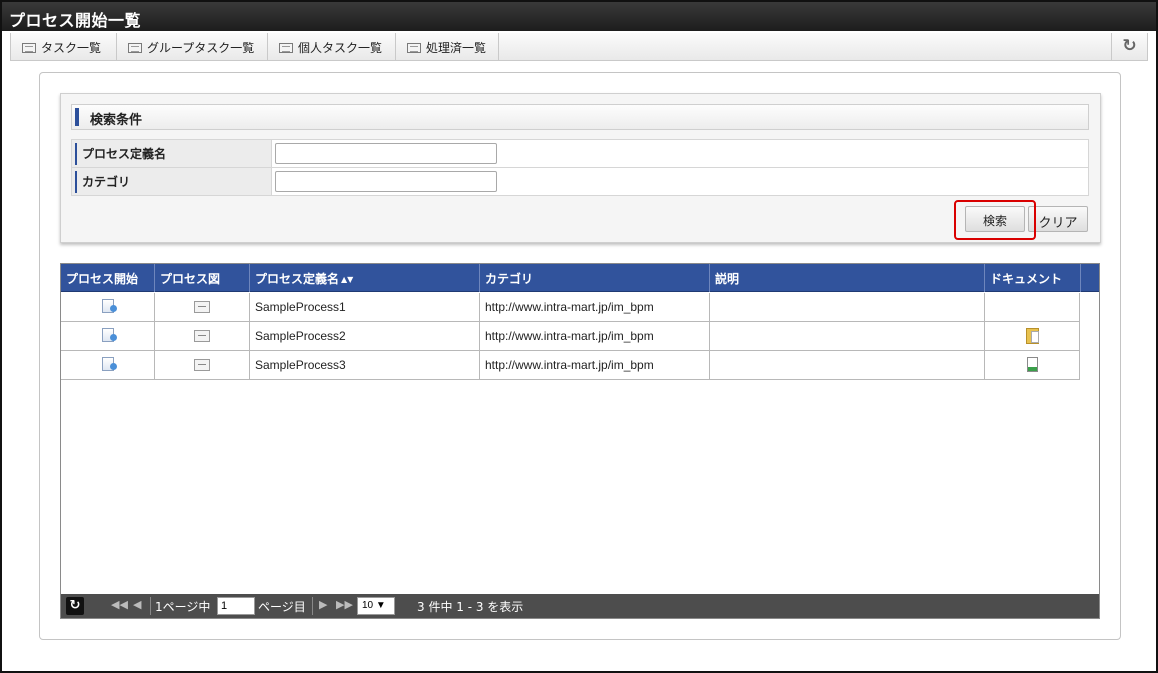 This screenshot has width=1158, height=673. Describe the element at coordinates (365, 307) in the screenshot. I see `process-name-cell: SampleProcess1` at that location.